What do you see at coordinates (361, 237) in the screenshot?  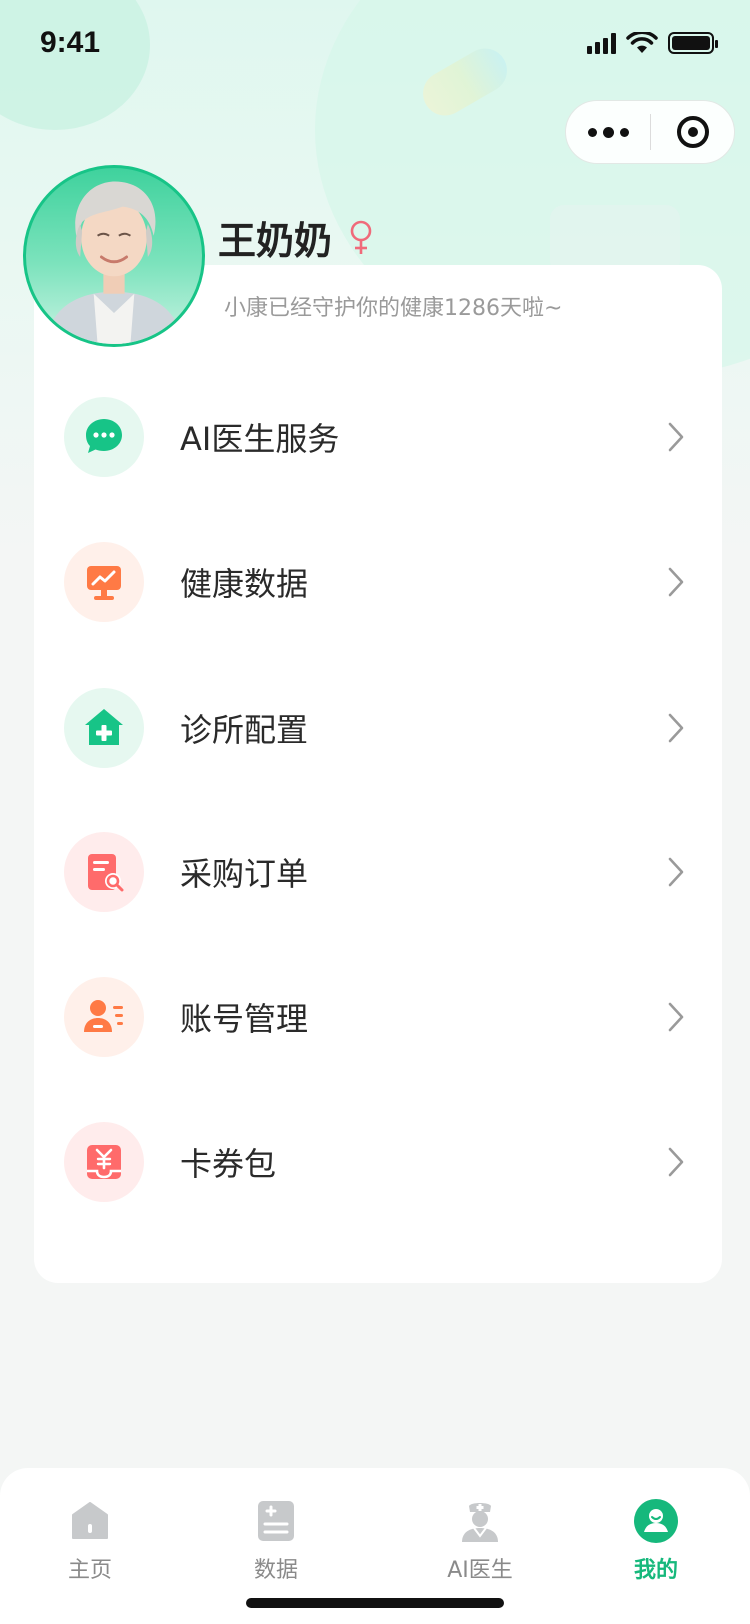 I see `female-icon` at bounding box center [361, 237].